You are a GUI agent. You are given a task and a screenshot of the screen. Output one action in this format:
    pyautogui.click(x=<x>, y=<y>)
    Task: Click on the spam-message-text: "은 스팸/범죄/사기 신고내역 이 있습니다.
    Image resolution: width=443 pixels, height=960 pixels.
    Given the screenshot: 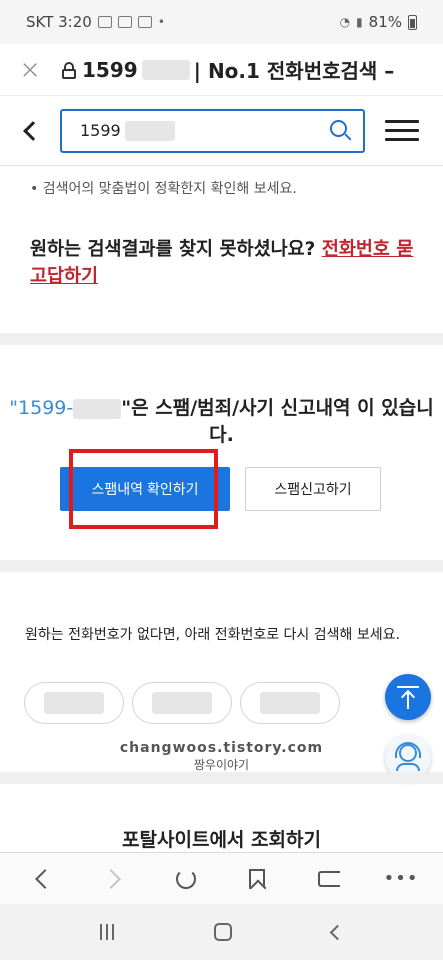 What is the action you would take?
    pyautogui.click(x=277, y=421)
    